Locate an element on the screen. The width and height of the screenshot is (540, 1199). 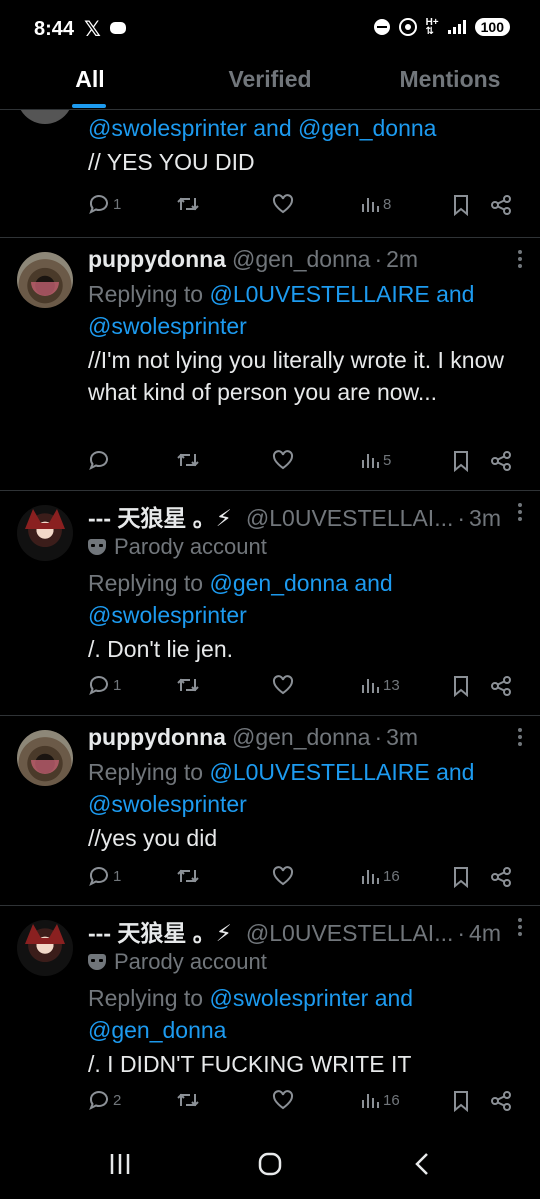
tweet-time: 3m is located at coordinates (402, 737).